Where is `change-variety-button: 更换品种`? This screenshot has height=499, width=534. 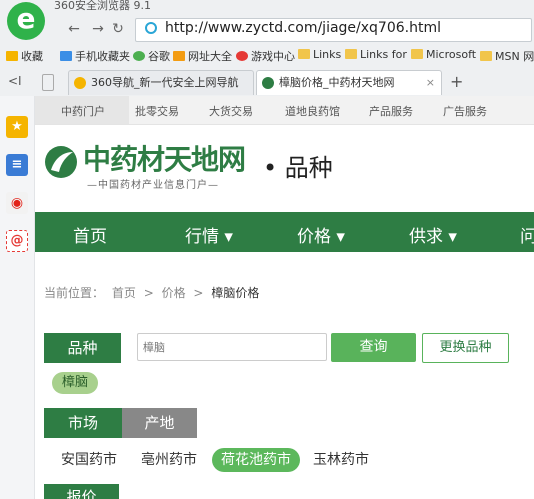 change-variety-button: 更换品种 is located at coordinates (465, 348).